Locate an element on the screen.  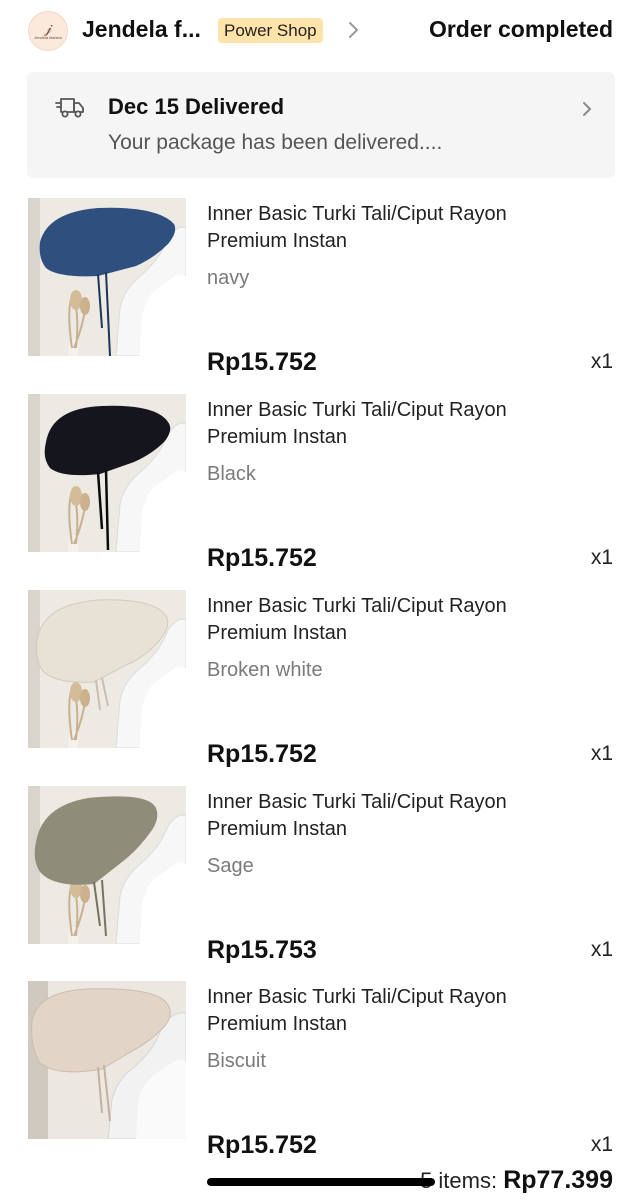
order-total: Rp77.399 is located at coordinates (558, 1180).